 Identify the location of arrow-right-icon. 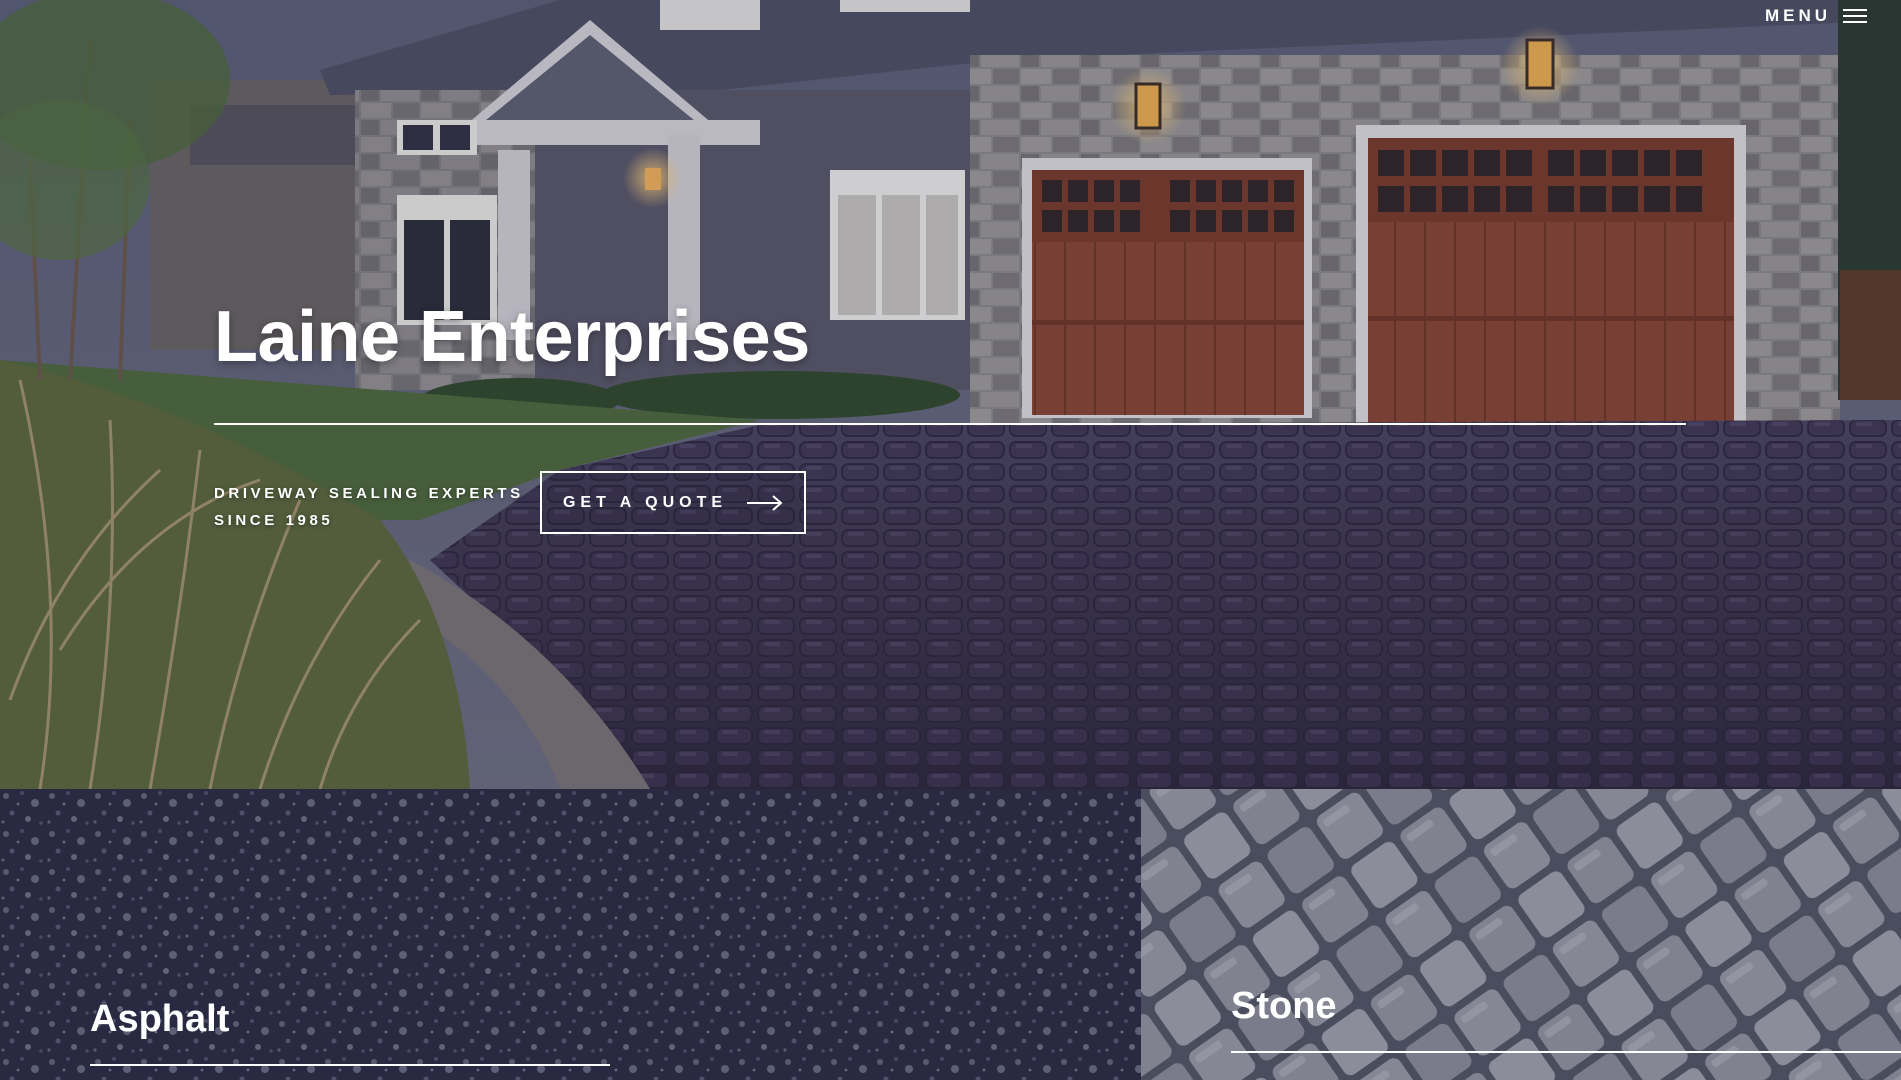
(765, 502).